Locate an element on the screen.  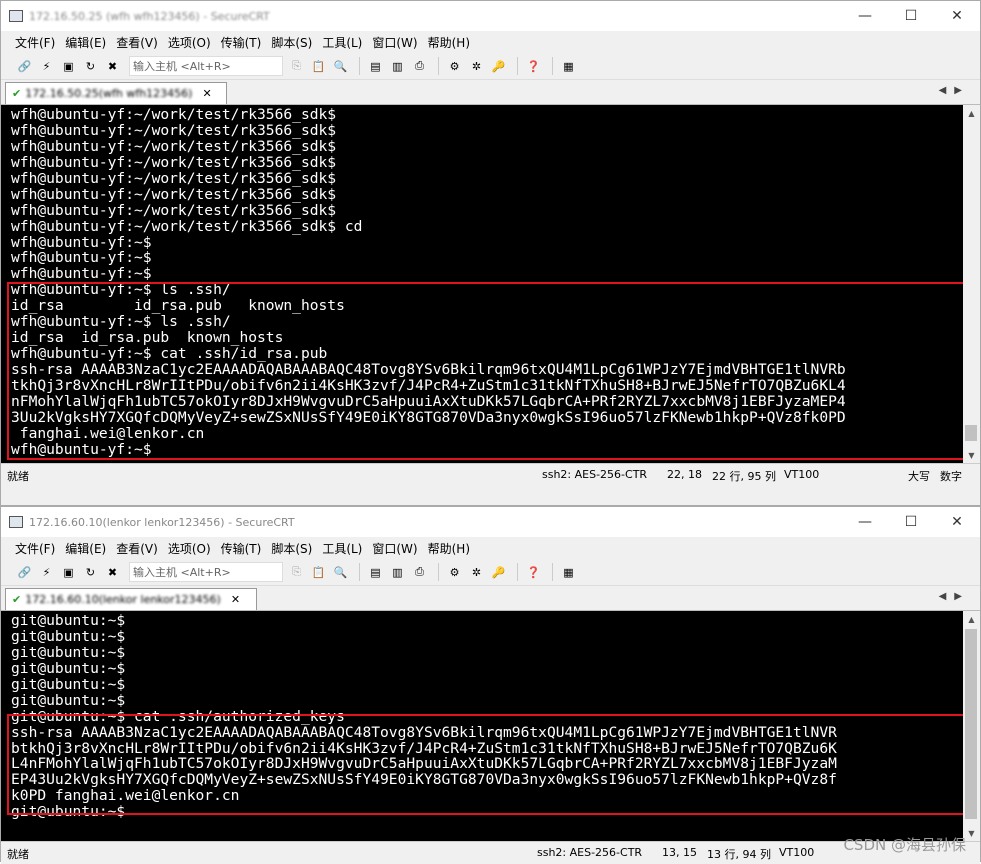
tab-bar: ✔ 172.16.50.25(wfh wfh123456) ✕ ◀▶ is located at coordinates (490, 92).